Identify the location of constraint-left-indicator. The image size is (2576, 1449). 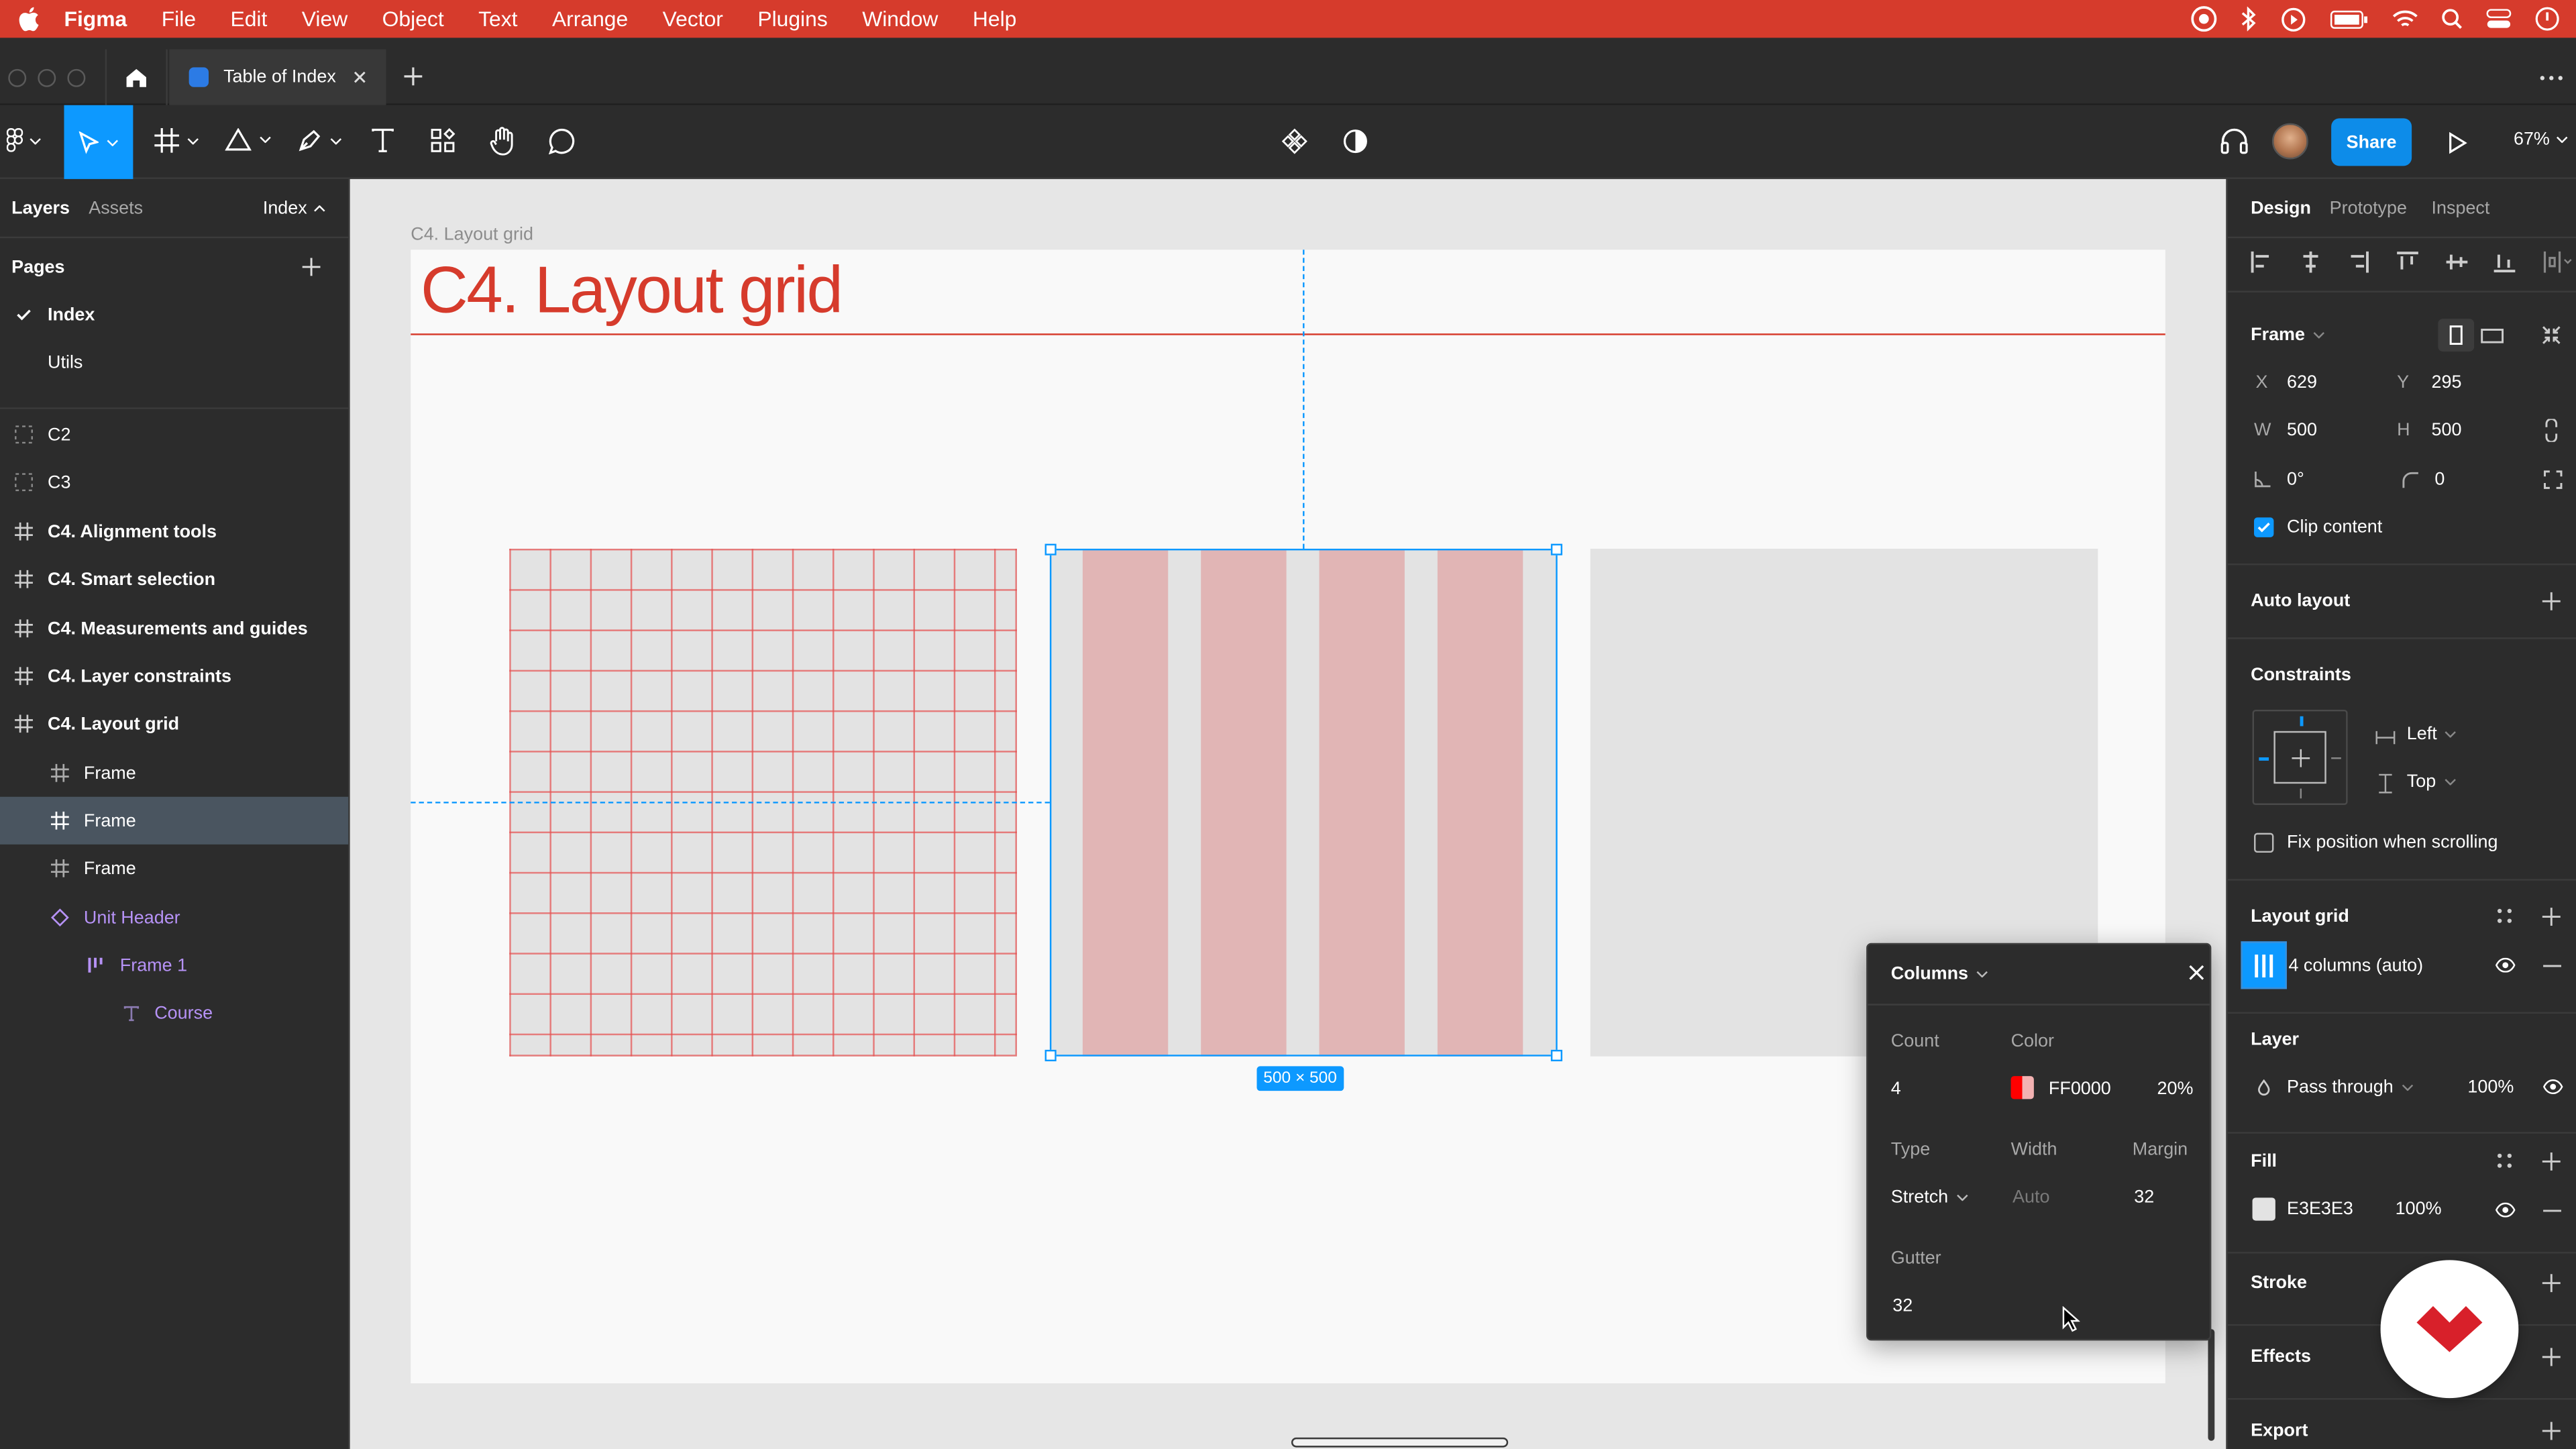
(2264, 759).